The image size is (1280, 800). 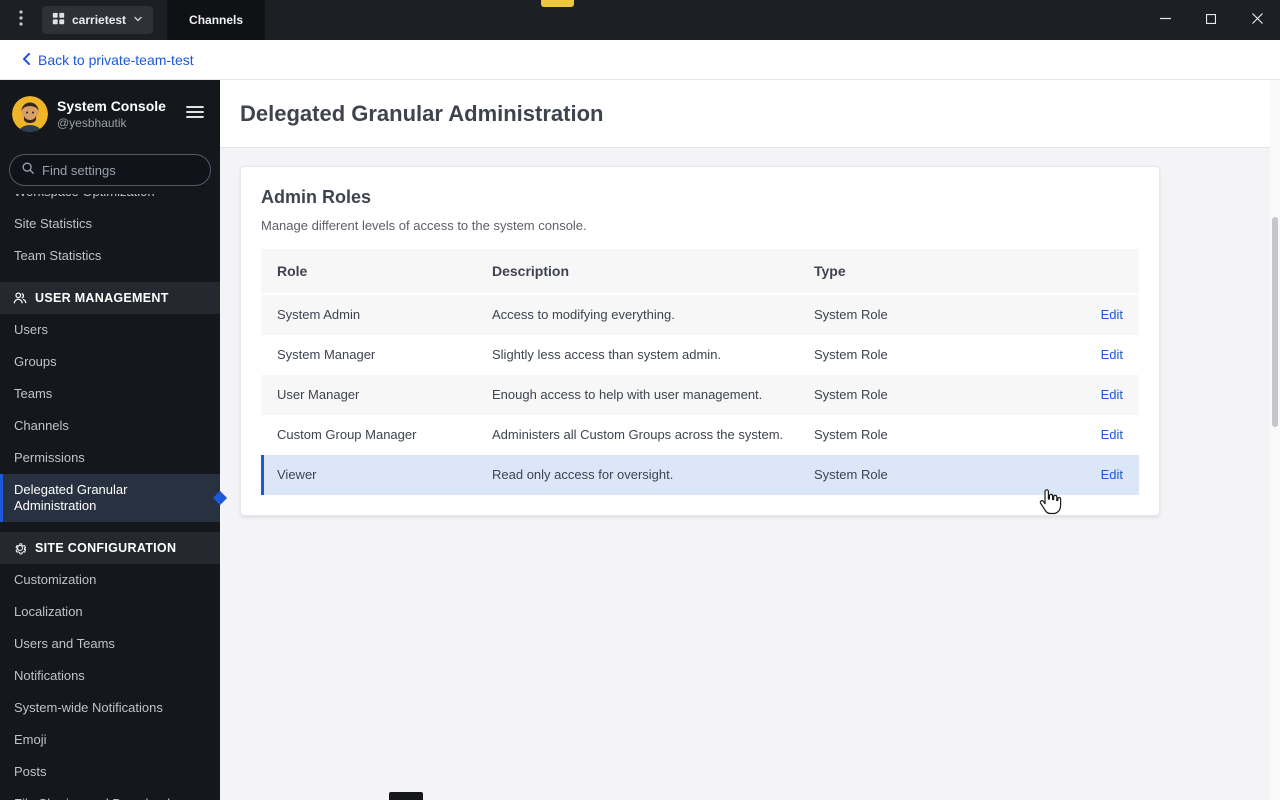 What do you see at coordinates (110, 224) in the screenshot?
I see `sidebar-item-site-statistics: Site Statistics` at bounding box center [110, 224].